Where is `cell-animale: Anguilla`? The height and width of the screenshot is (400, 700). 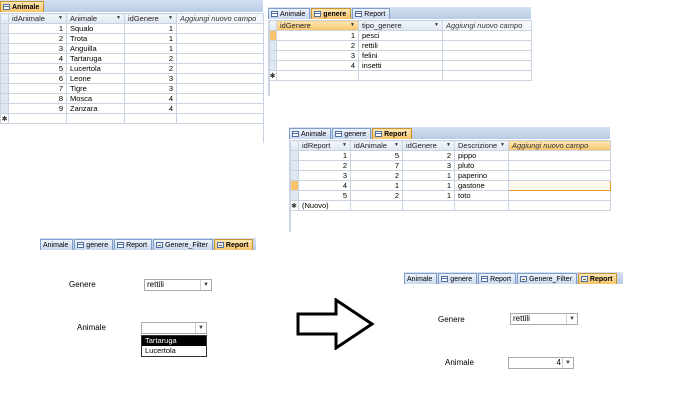
cell-animale: Anguilla is located at coordinates (95, 48).